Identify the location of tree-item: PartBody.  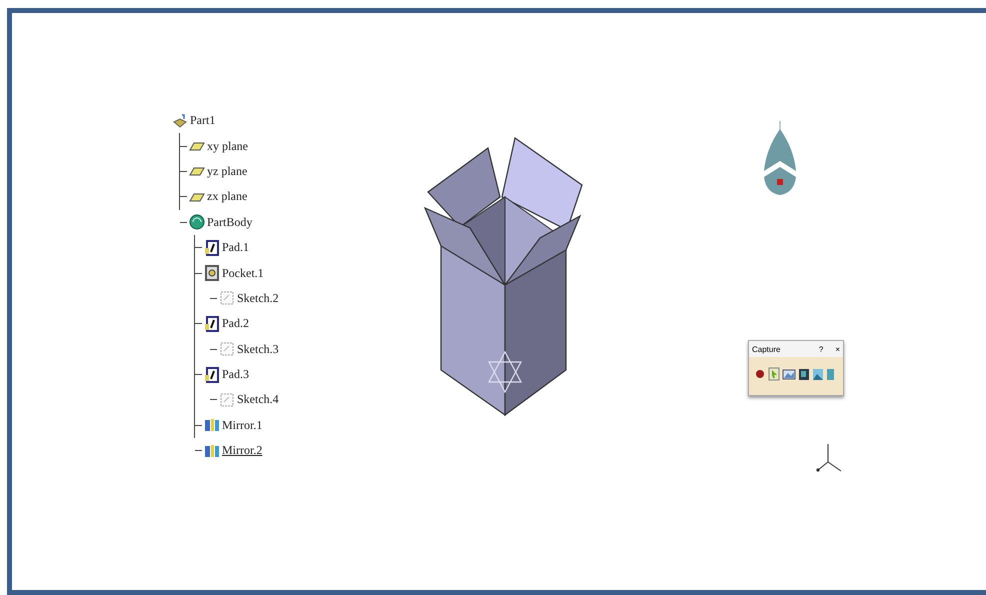
(229, 222).